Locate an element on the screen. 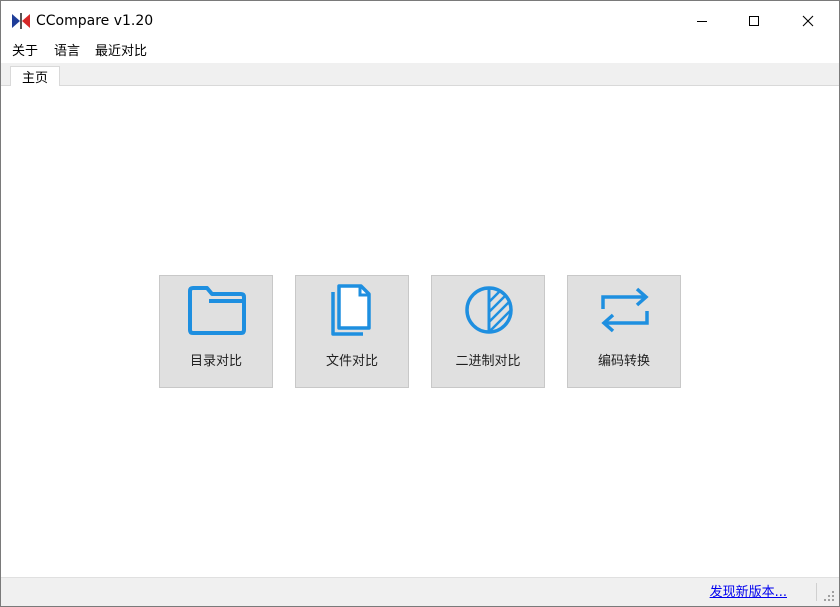 This screenshot has height=607, width=840. files-icon is located at coordinates (351, 310).